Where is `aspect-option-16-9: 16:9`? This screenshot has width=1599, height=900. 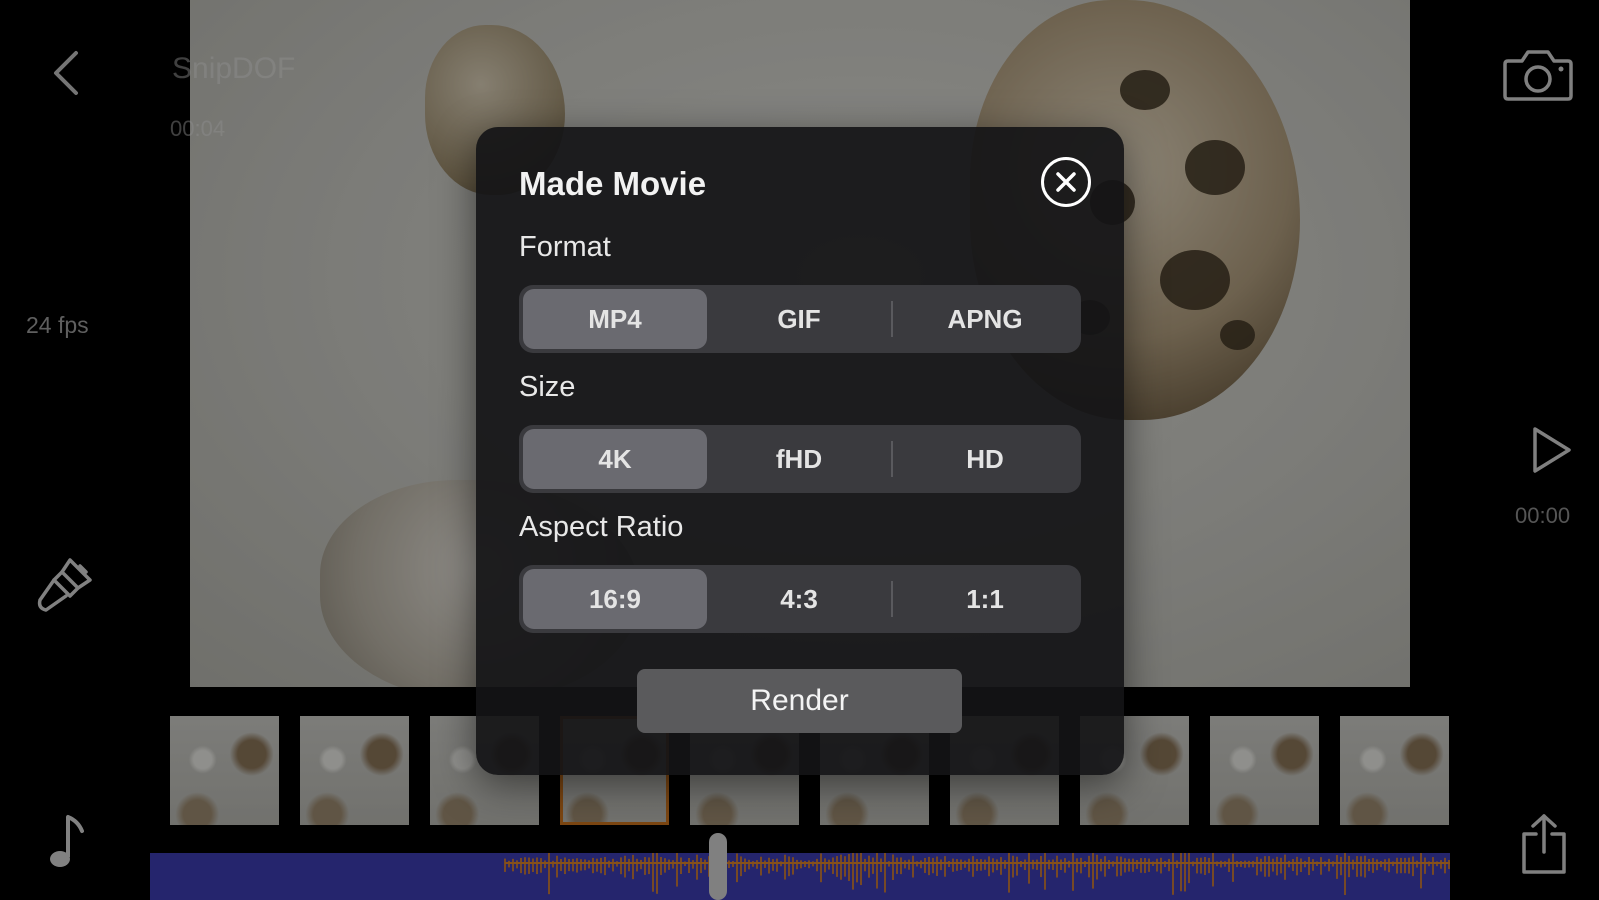 aspect-option-16-9: 16:9 is located at coordinates (615, 599).